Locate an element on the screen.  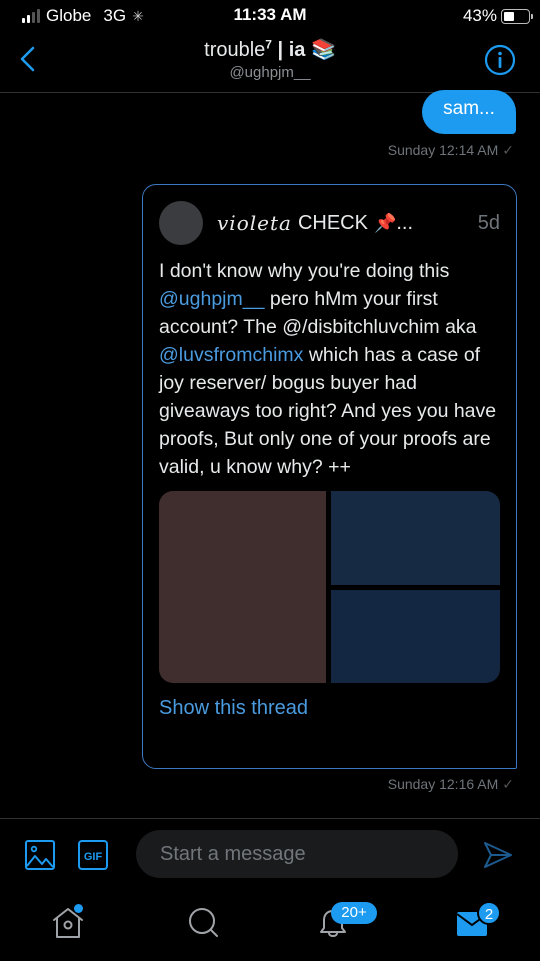
title-name: trouble is located at coordinates (235, 50).